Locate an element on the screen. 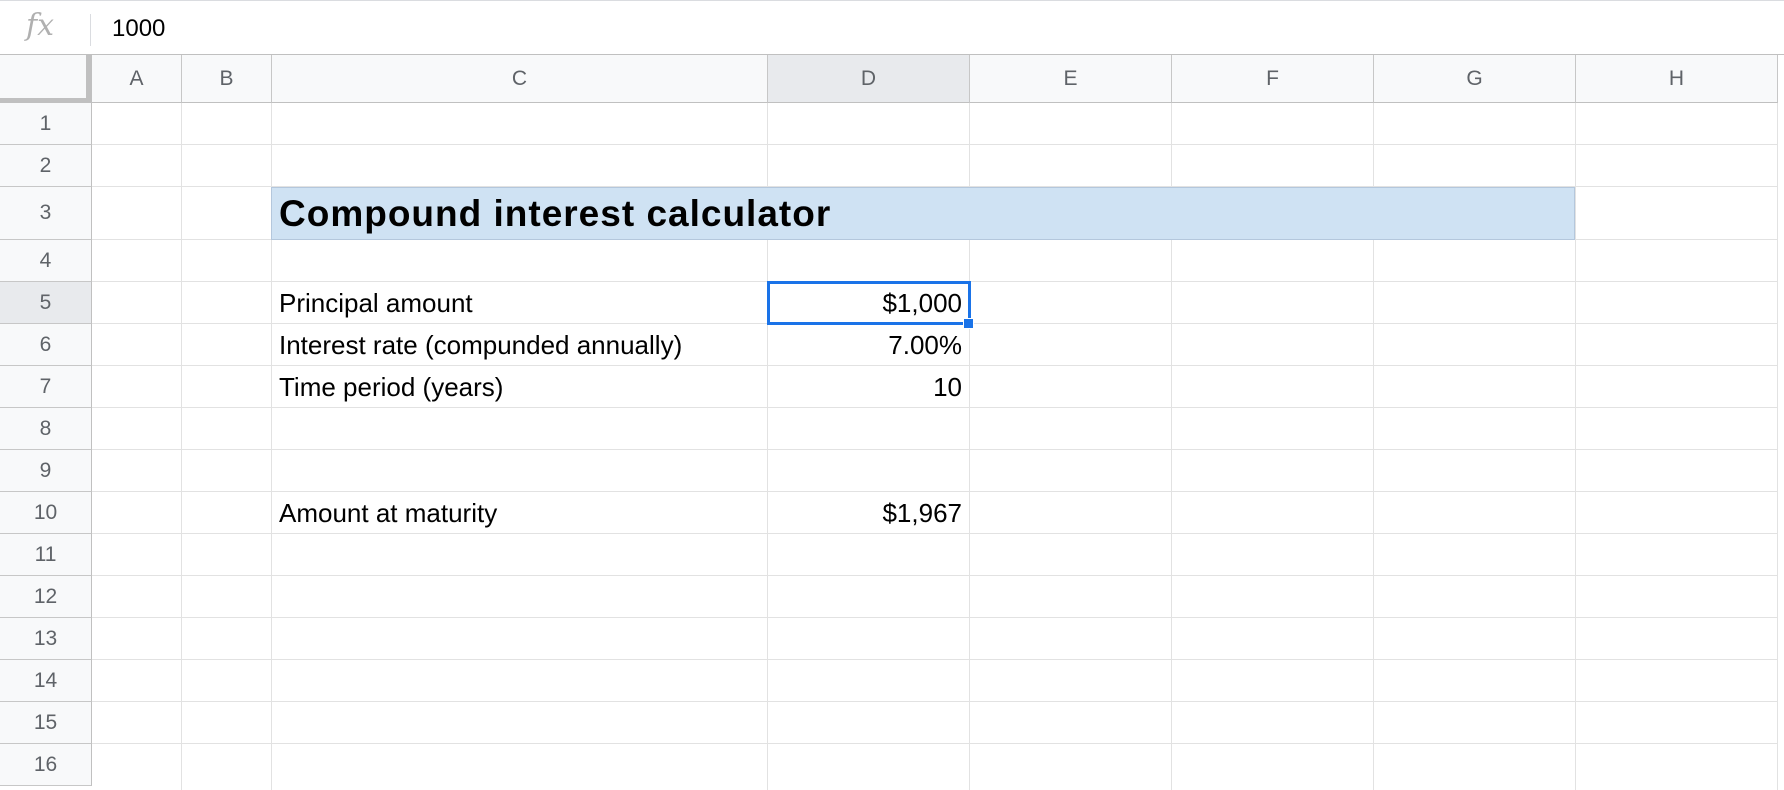 Image resolution: width=1784 pixels, height=790 pixels. column-header-g: G is located at coordinates (1475, 79).